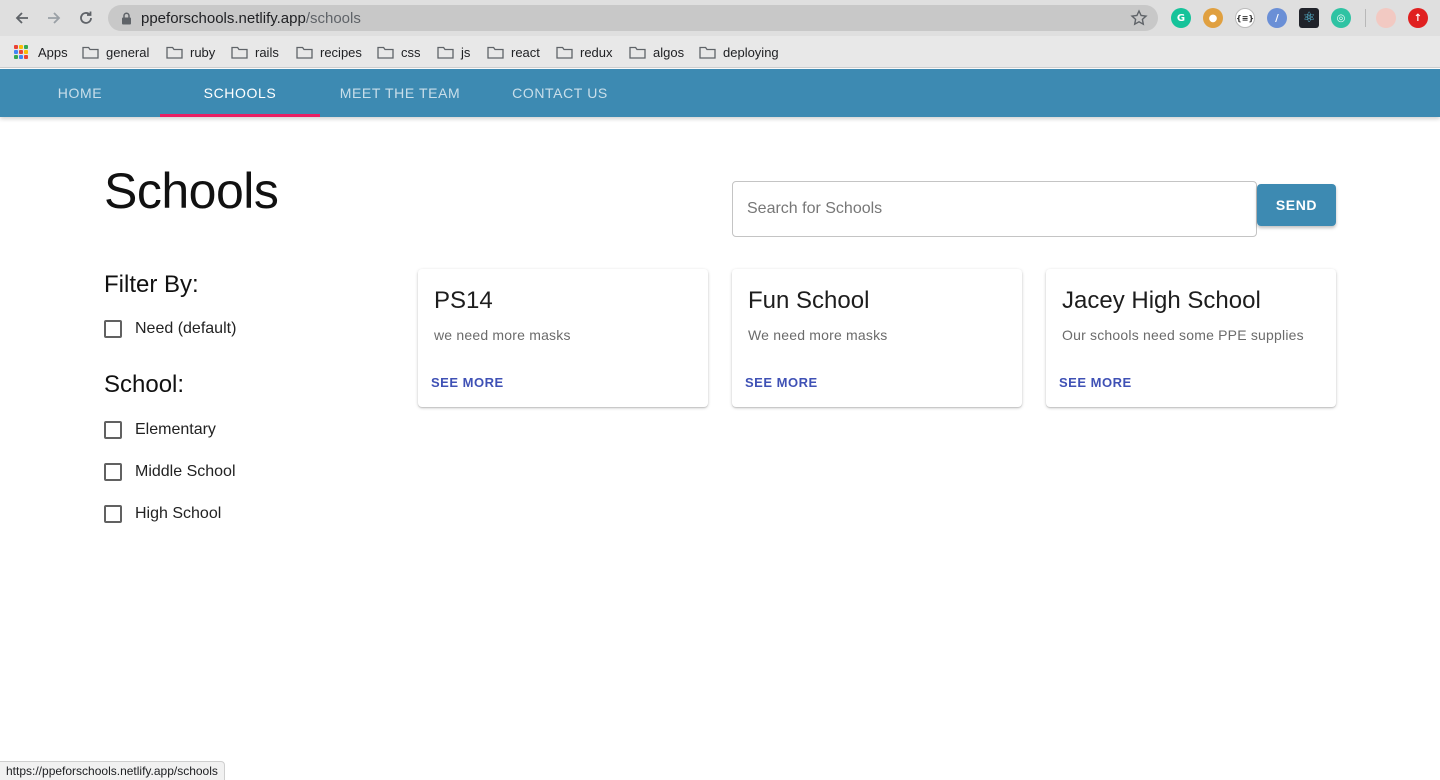 The image size is (1440, 780). I want to click on compass-icon: /, so click(1277, 18).